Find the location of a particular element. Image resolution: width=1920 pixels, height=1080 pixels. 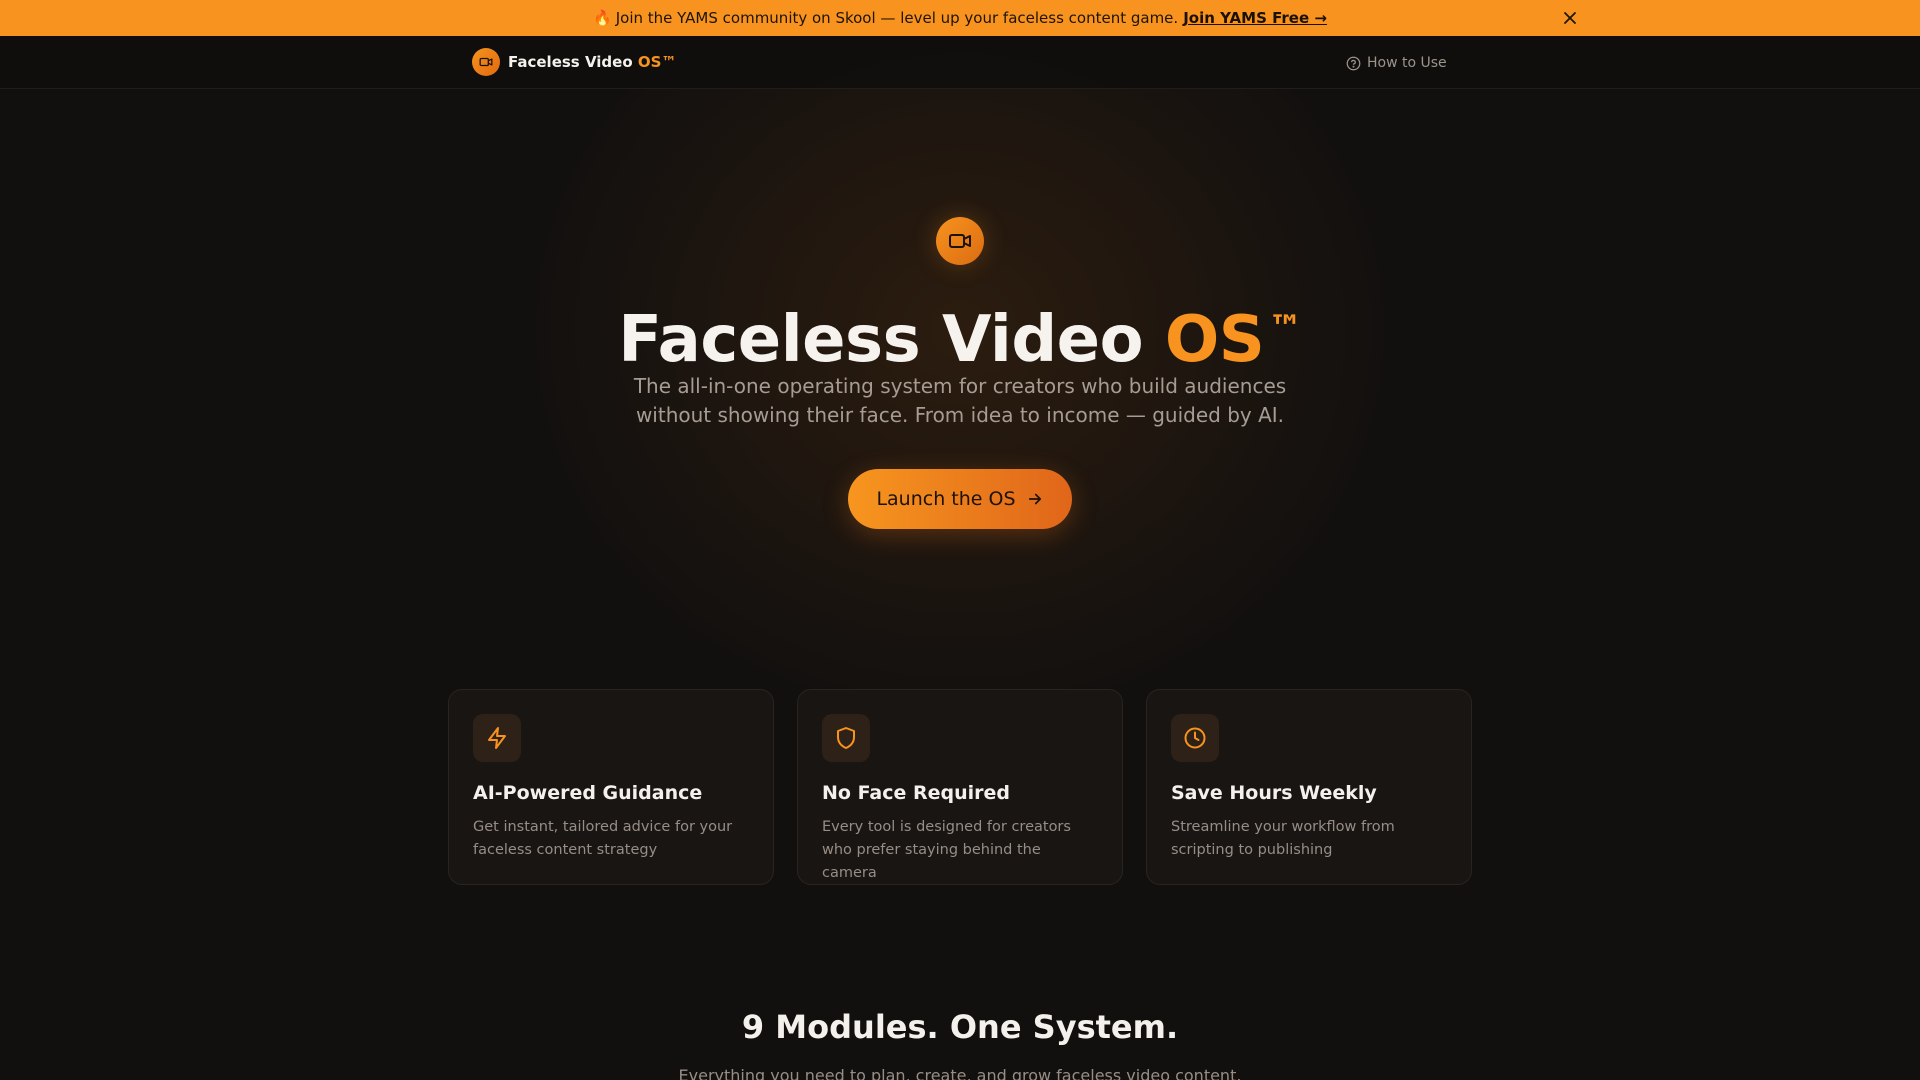

brand-name: Faceless Video OS™ is located at coordinates (592, 62).